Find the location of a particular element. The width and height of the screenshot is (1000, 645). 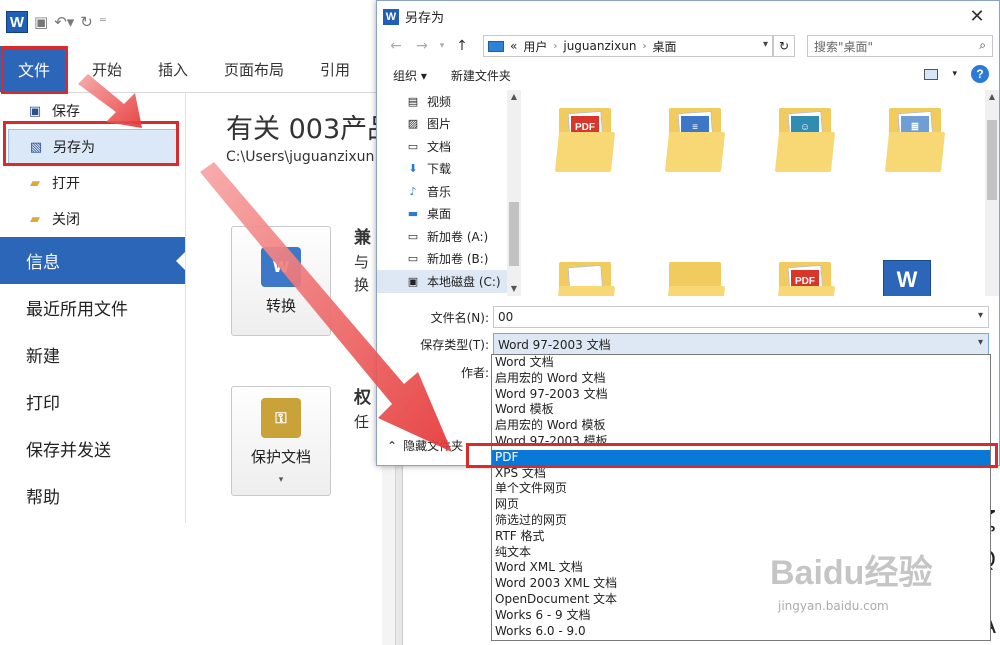

hide-folders-button: ⌃ 隐藏文件夹 is located at coordinates (425, 445).